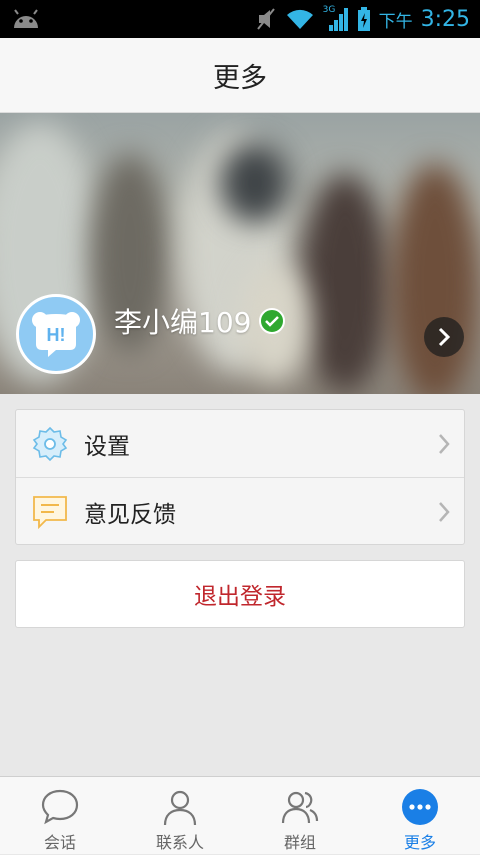 Image resolution: width=480 pixels, height=855 pixels. I want to click on profile-name: 李小编109, so click(183, 322).